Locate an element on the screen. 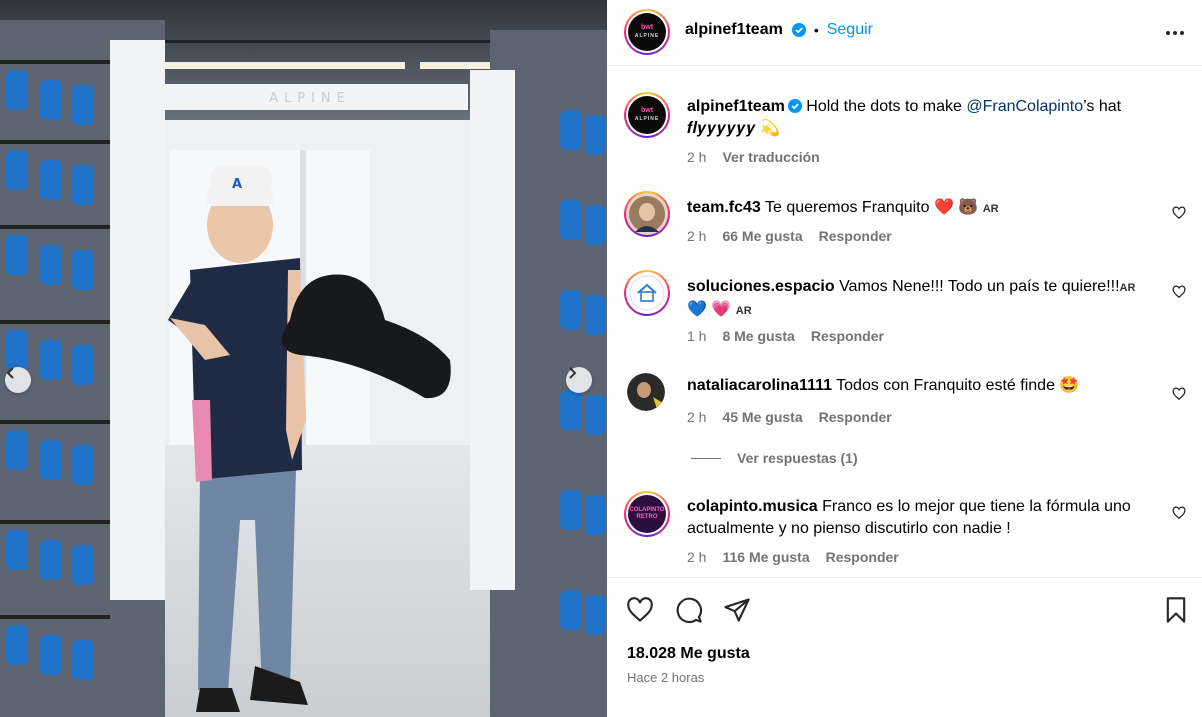 This screenshot has width=1202, height=717. share-icon is located at coordinates (737, 610).